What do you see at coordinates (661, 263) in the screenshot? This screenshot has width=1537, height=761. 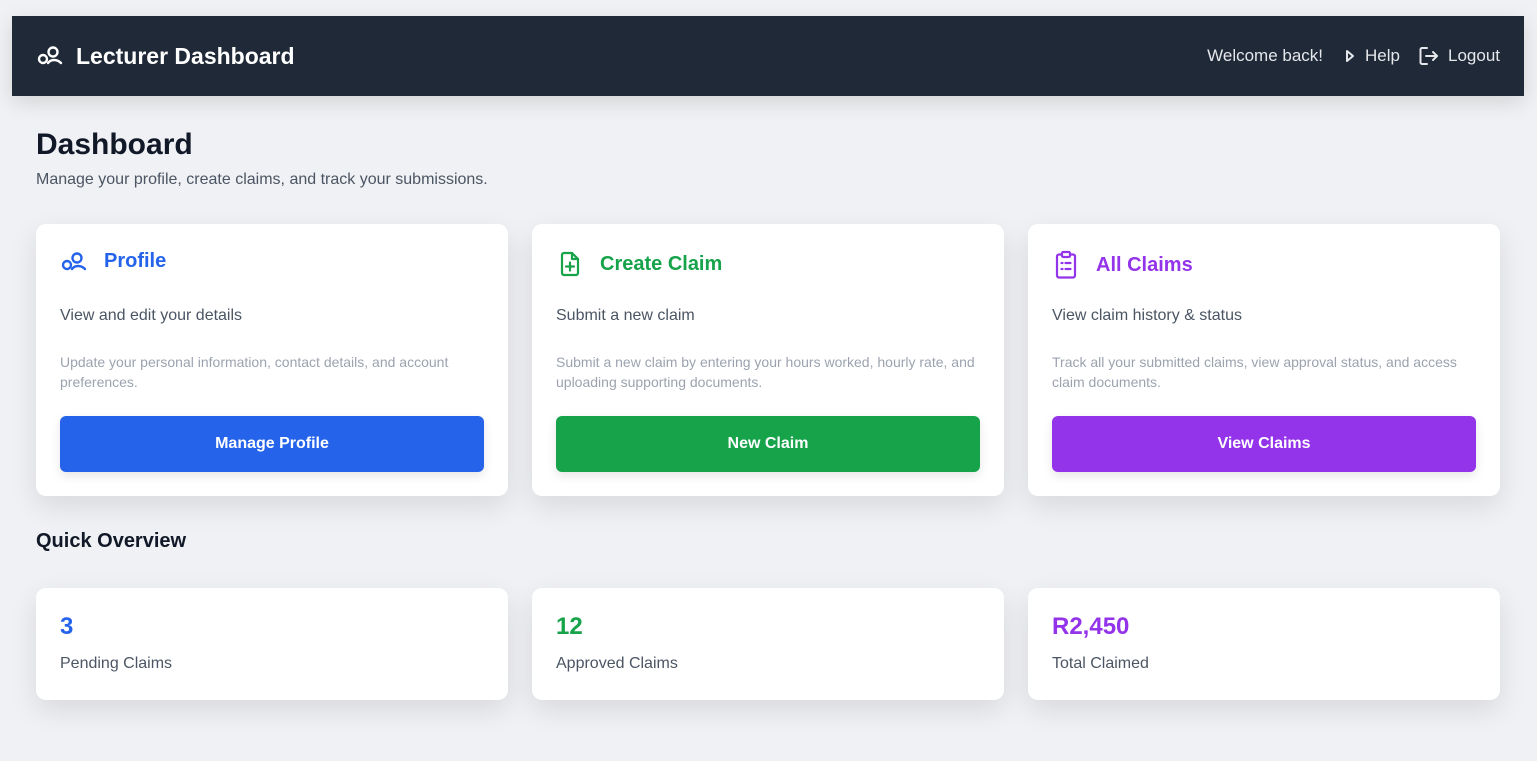 I see `card-title: Create Claim` at bounding box center [661, 263].